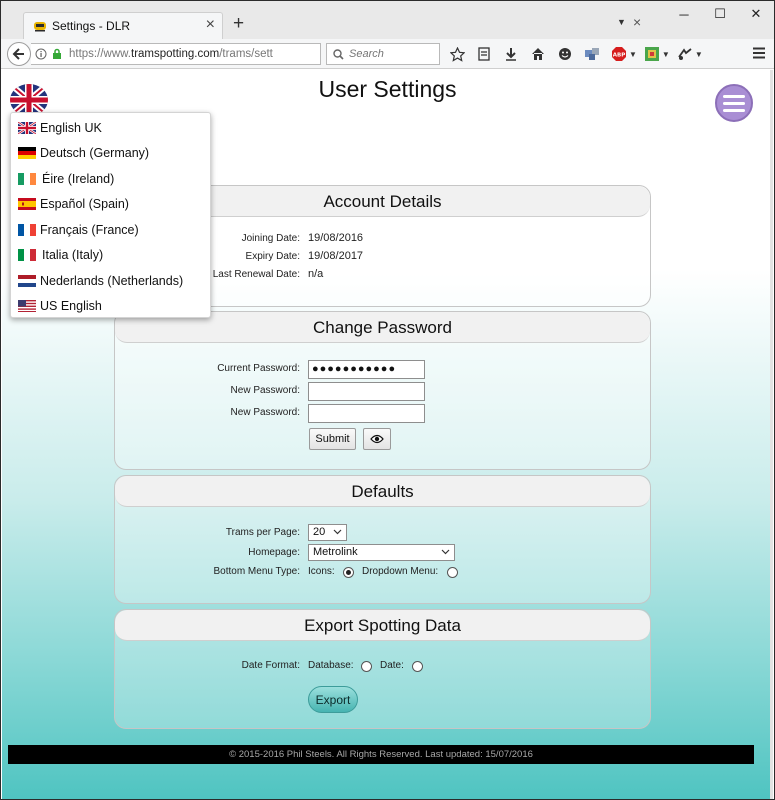 The height and width of the screenshot is (800, 775). Describe the element at coordinates (27, 153) in the screenshot. I see `germany-flag-icon` at that location.